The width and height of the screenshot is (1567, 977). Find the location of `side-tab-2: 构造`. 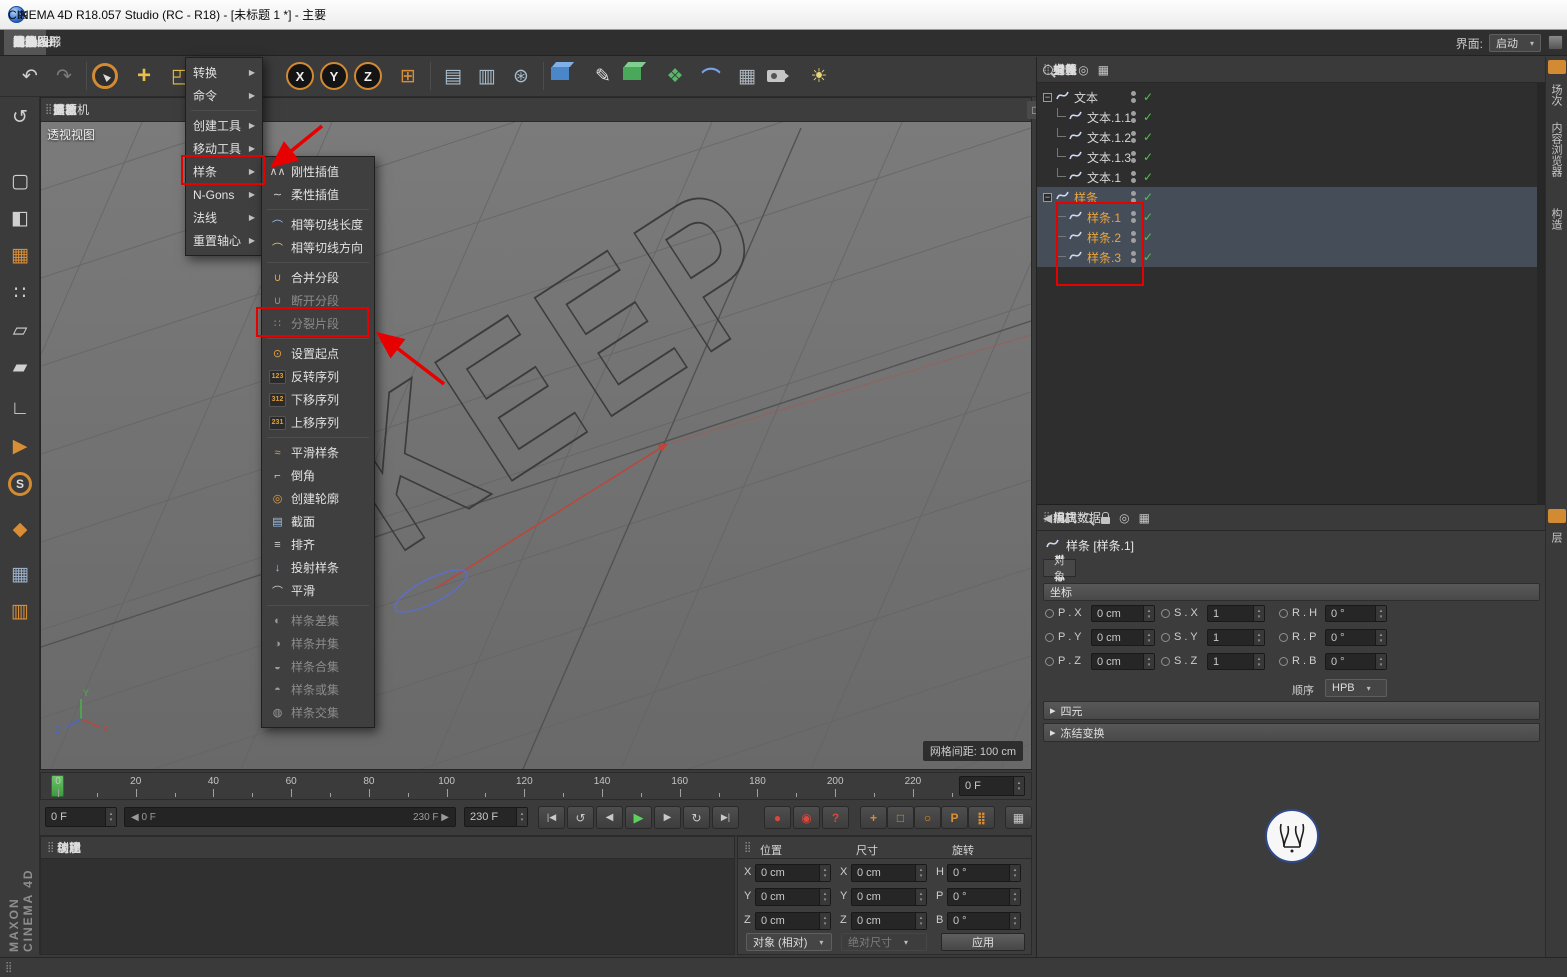

side-tab-2: 构造 is located at coordinates (1556, 219).